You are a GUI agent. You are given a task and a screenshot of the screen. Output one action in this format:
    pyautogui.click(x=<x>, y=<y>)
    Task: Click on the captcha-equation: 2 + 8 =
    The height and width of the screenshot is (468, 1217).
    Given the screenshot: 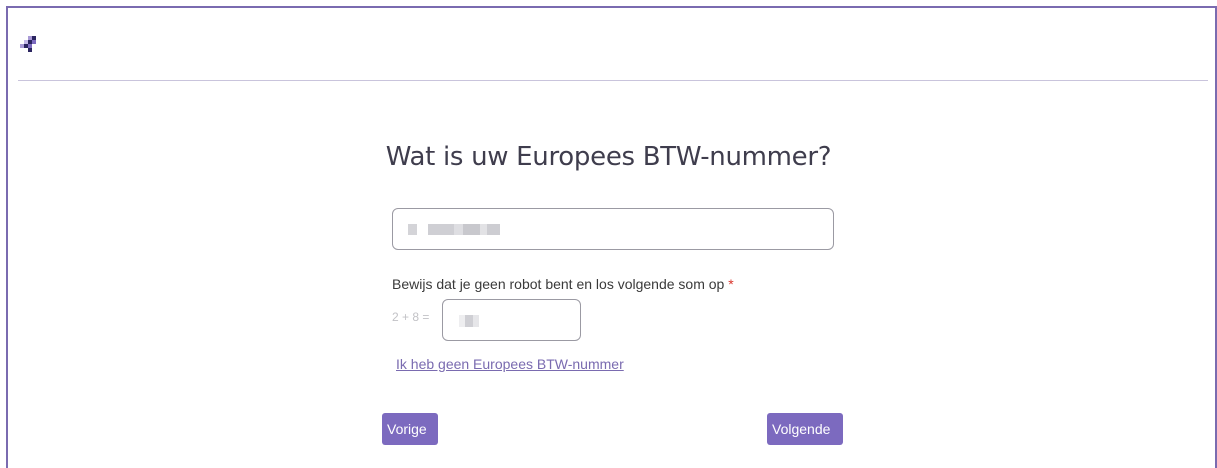 What is the action you would take?
    pyautogui.click(x=411, y=317)
    